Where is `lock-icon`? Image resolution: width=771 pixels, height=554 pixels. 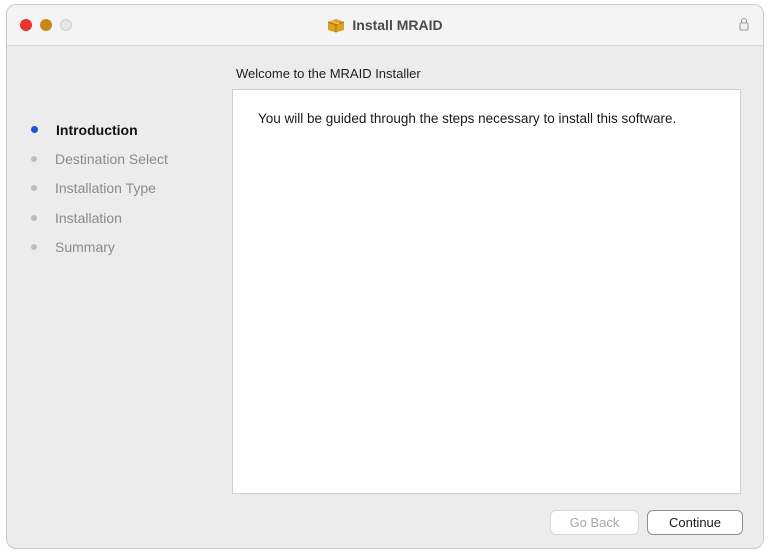 lock-icon is located at coordinates (744, 24).